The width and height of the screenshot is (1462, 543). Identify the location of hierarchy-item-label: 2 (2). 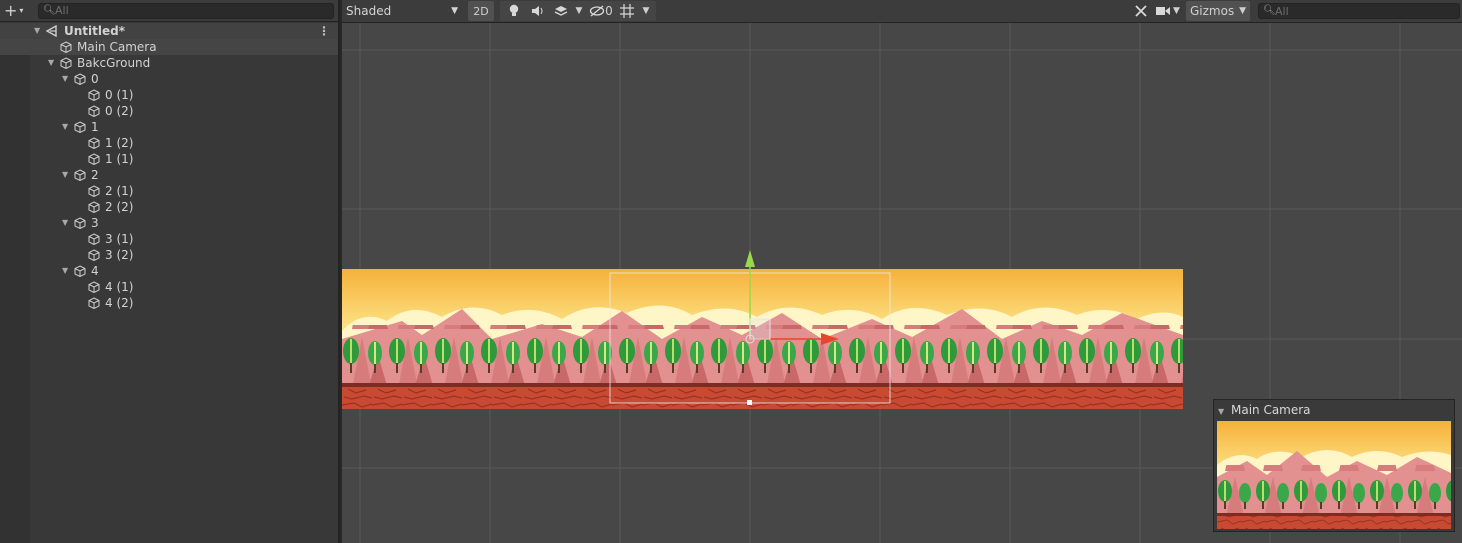
(119, 207).